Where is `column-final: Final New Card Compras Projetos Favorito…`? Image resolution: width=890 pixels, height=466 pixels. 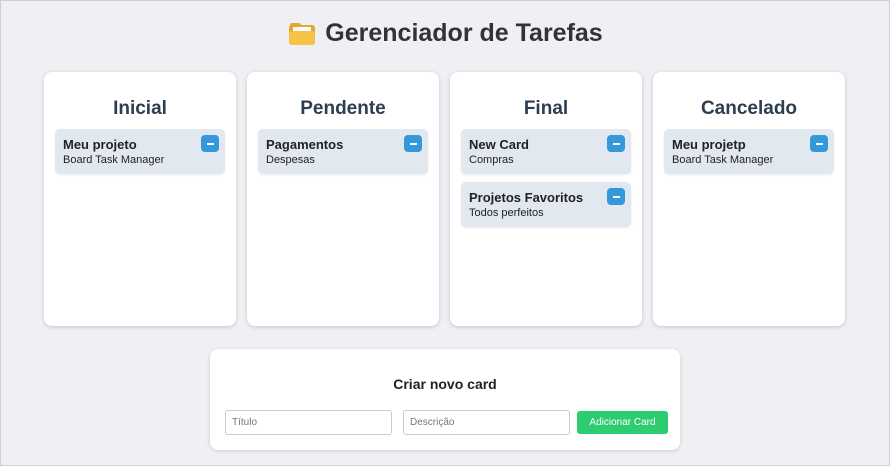
column-final: Final New Card Compras Projetos Favorito… is located at coordinates (546, 199).